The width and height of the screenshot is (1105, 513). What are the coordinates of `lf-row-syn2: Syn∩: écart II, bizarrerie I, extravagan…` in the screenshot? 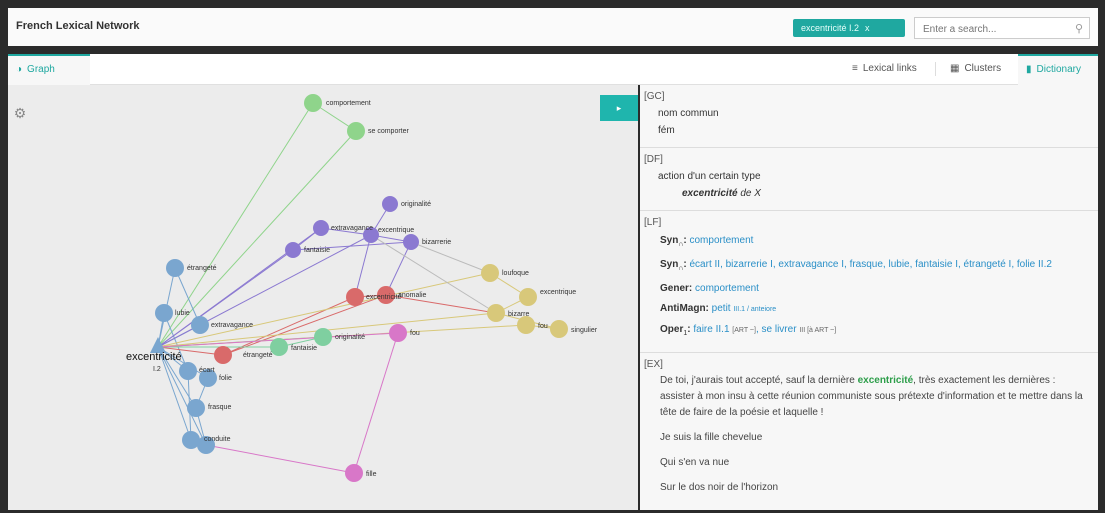 It's located at (874, 267).